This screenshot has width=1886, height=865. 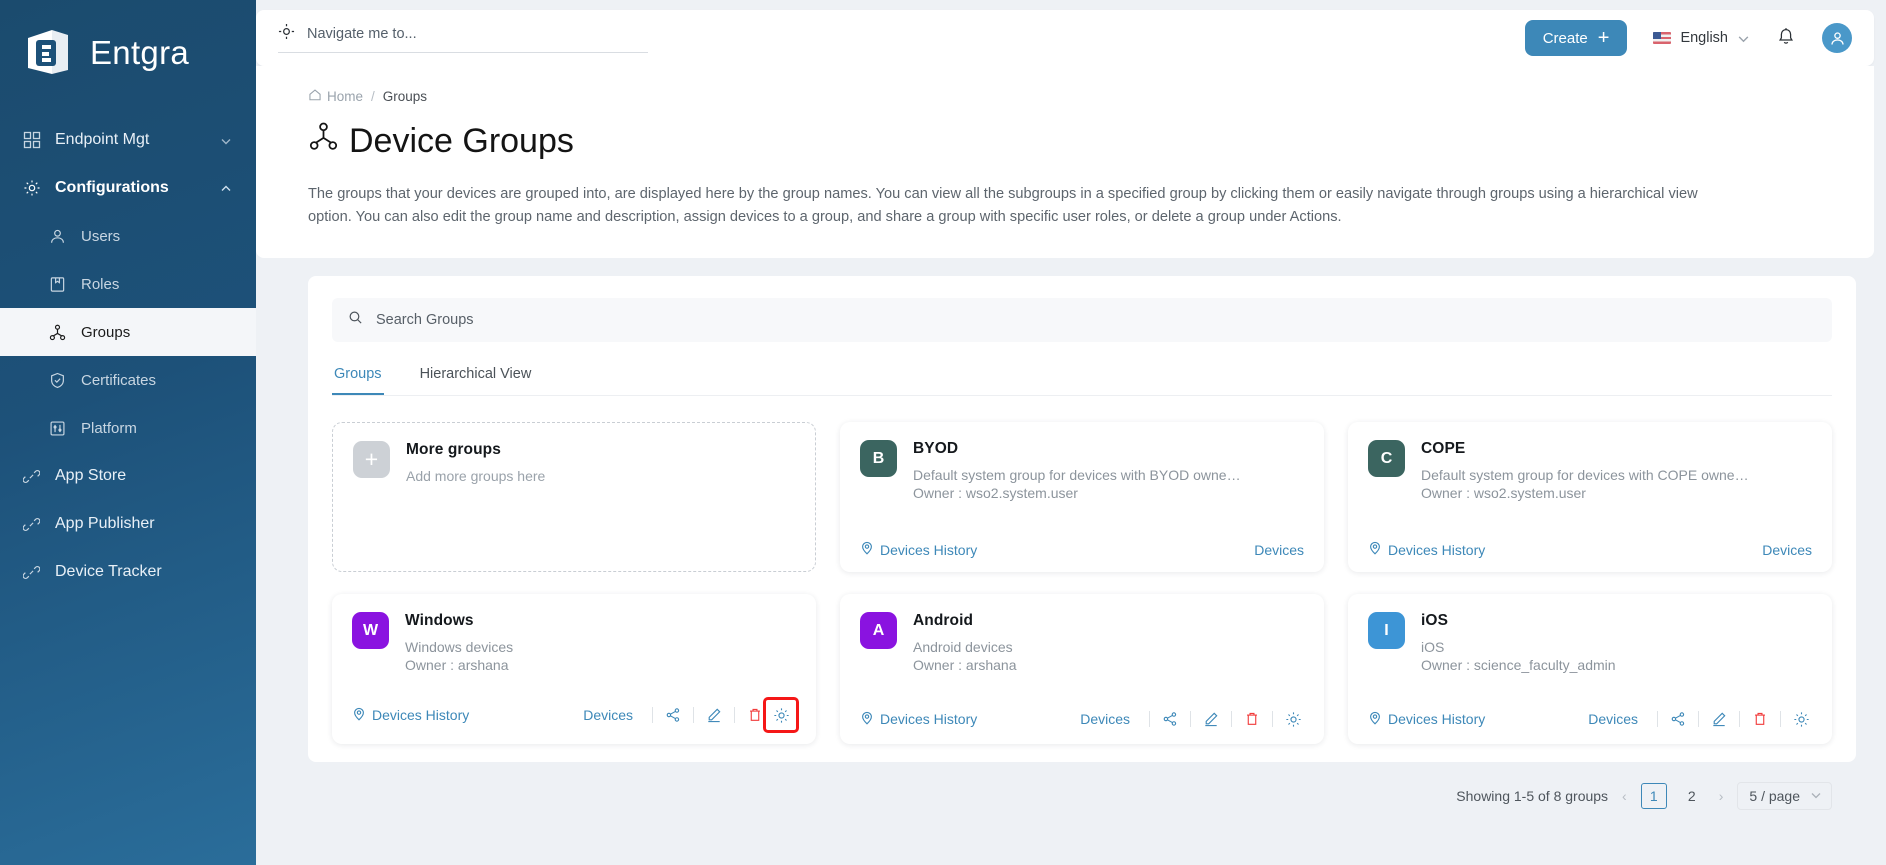 I want to click on group-description: Windows devices, so click(x=459, y=647).